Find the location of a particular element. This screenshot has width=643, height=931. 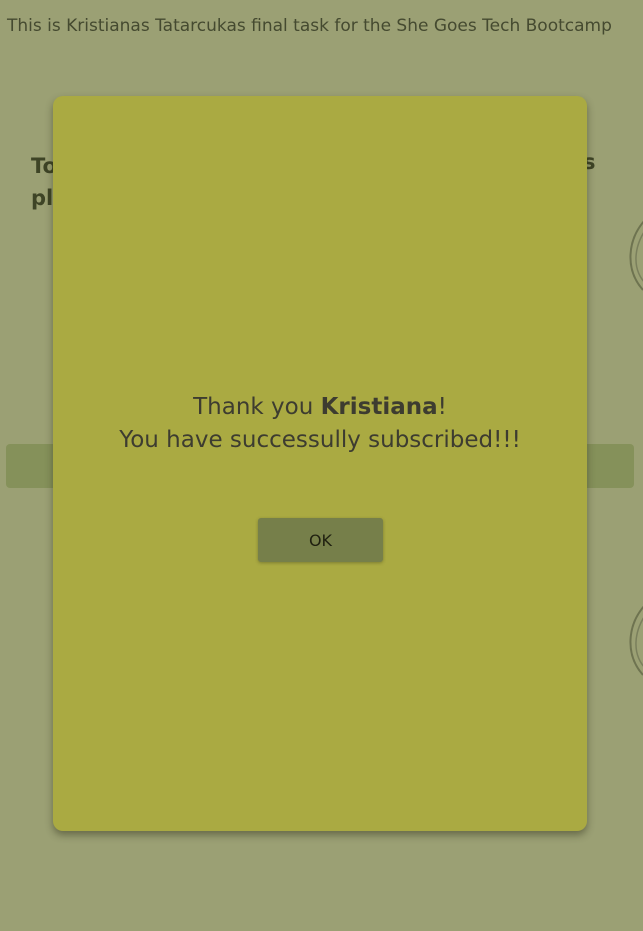

thank-you-suffix: ! is located at coordinates (442, 407).